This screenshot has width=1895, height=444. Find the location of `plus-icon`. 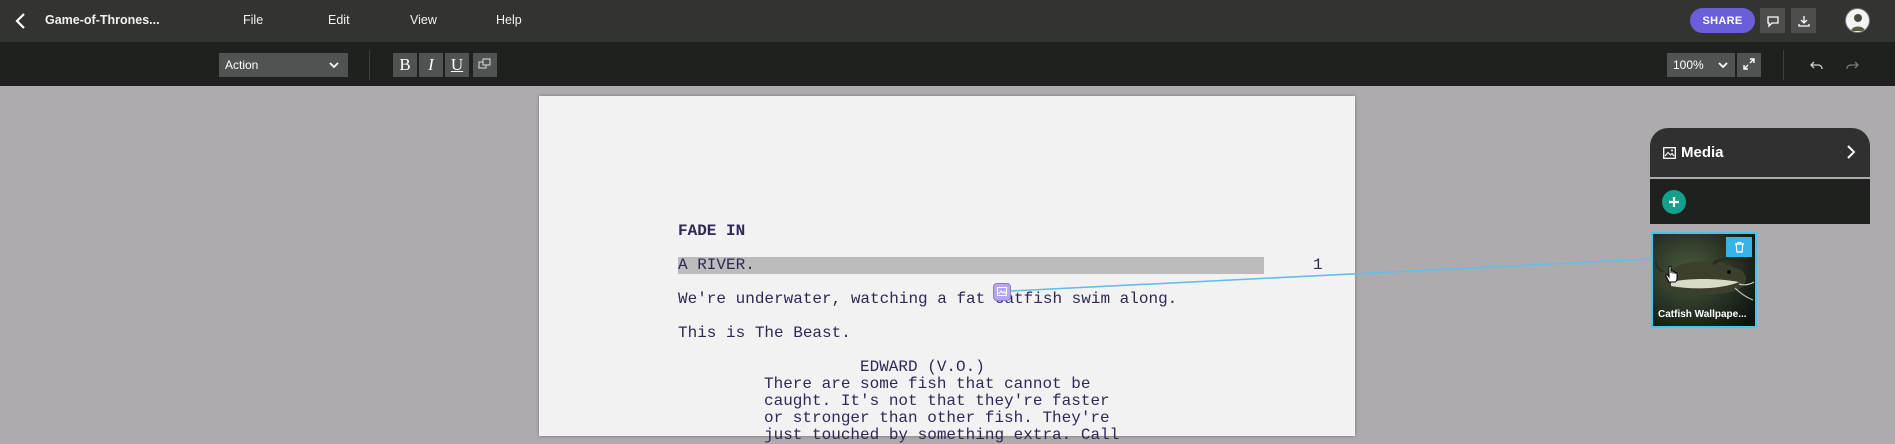

plus-icon is located at coordinates (1674, 202).